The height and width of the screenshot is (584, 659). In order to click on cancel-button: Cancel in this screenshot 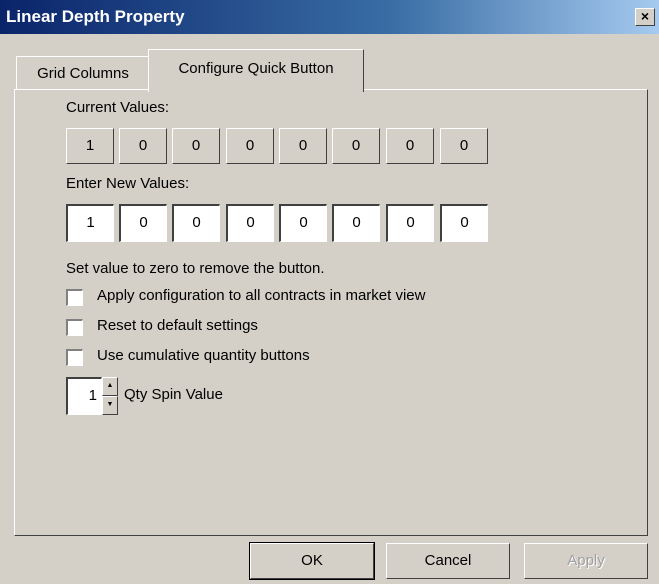, I will do `click(448, 561)`.